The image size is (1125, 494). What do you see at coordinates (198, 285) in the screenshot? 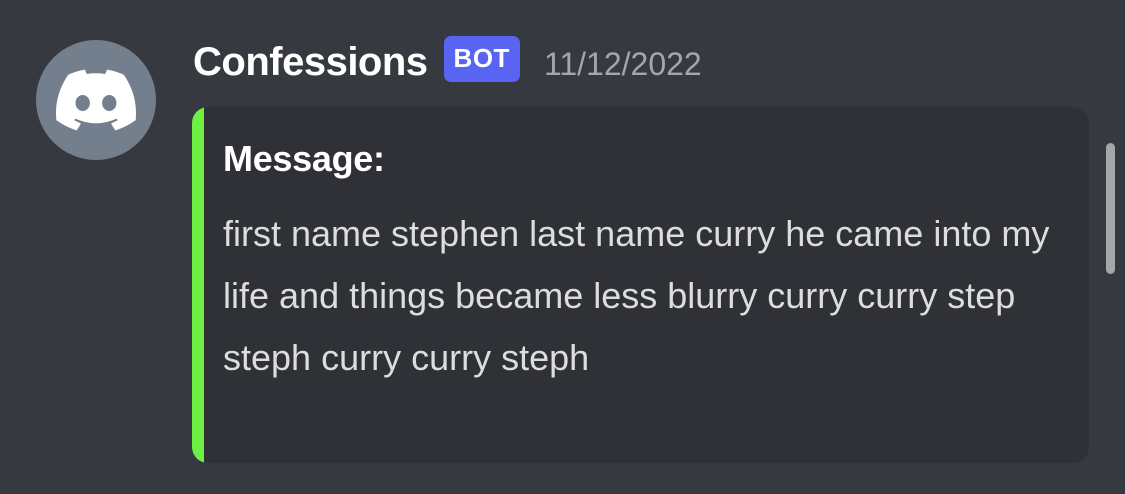
I see `embed-accent-bar` at bounding box center [198, 285].